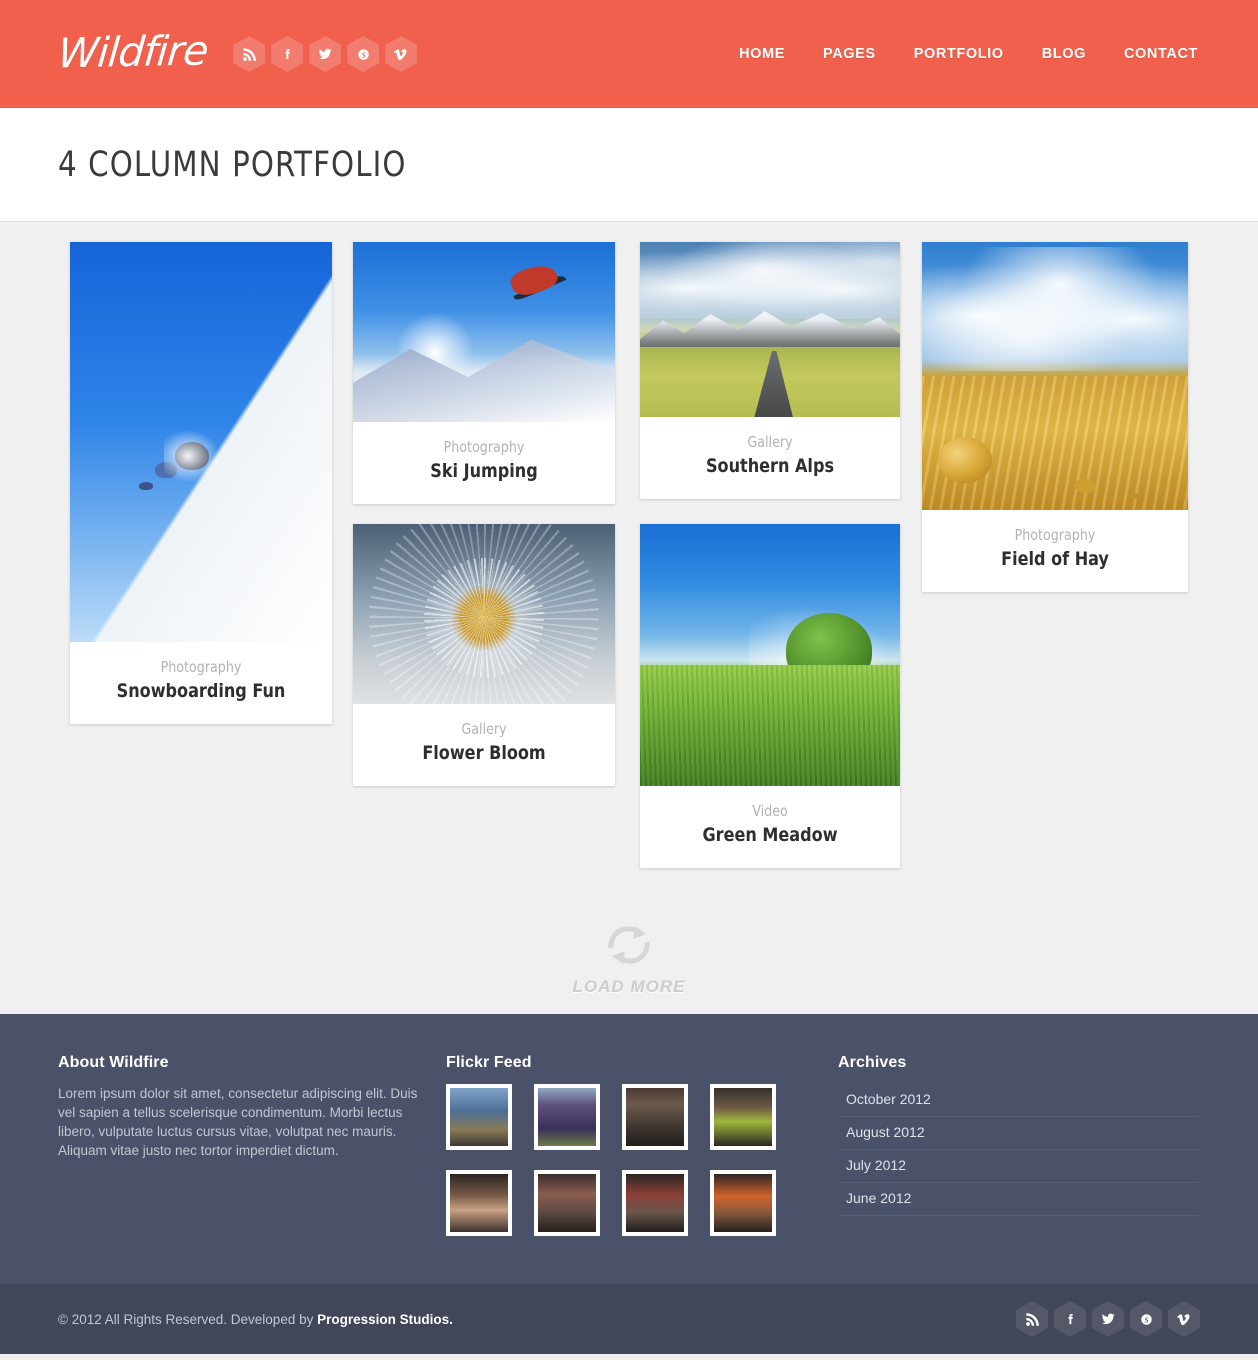 The width and height of the screenshot is (1258, 1360). What do you see at coordinates (878, 1198) in the screenshot?
I see `archive-link-june-2012: June 2012` at bounding box center [878, 1198].